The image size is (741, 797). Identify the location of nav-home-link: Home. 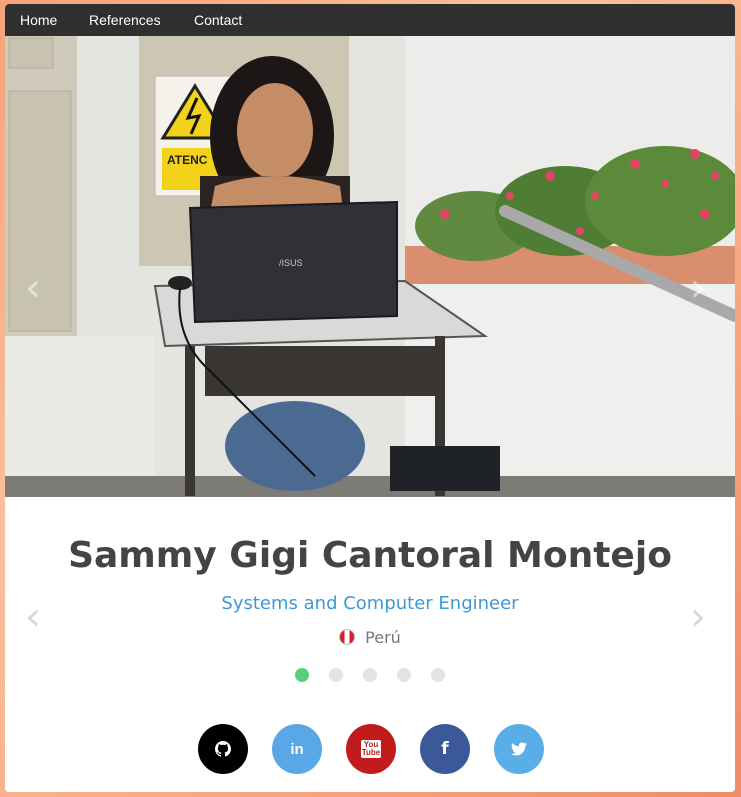
(38, 20).